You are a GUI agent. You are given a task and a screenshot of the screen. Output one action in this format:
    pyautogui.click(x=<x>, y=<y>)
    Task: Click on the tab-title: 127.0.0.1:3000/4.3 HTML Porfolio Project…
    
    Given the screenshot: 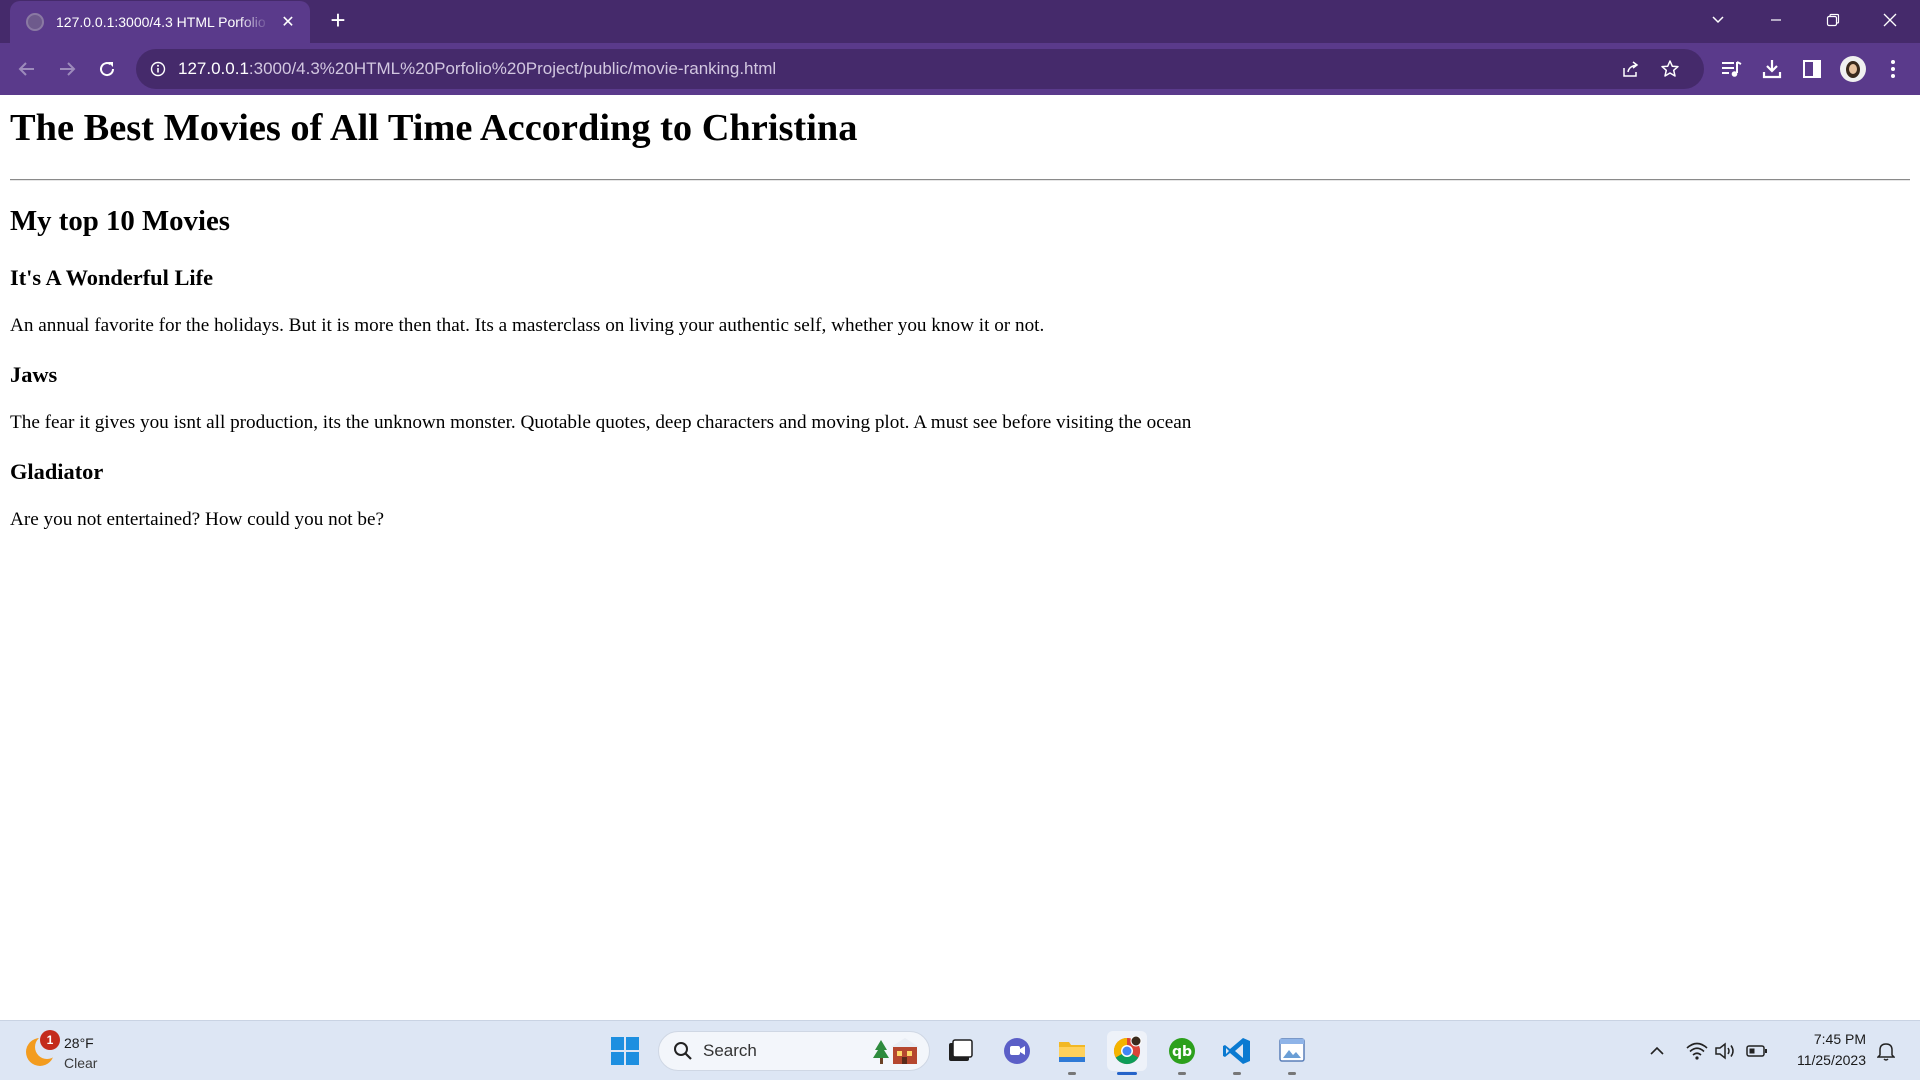 What is the action you would take?
    pyautogui.click(x=163, y=22)
    